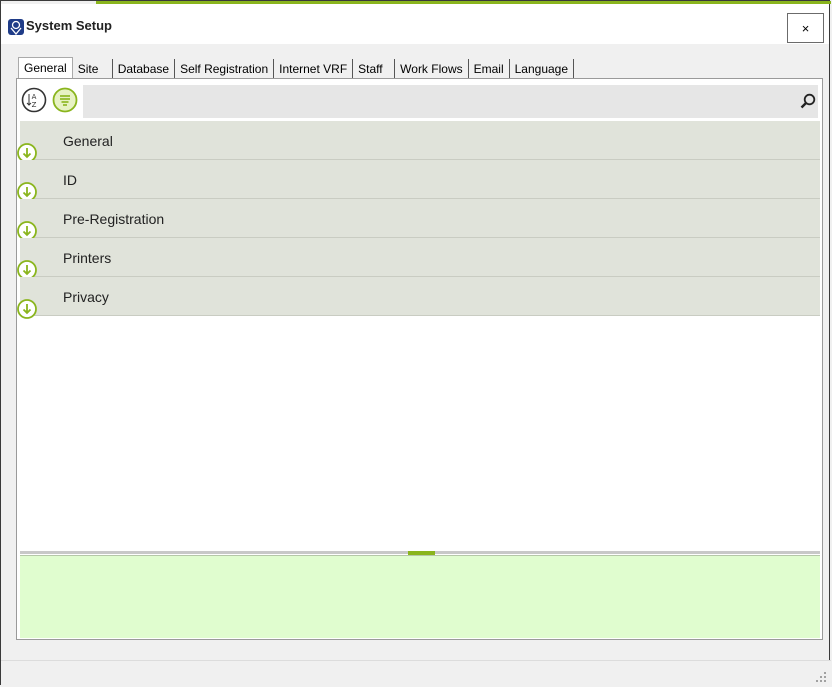 The width and height of the screenshot is (832, 687). Describe the element at coordinates (450, 101) in the screenshot. I see `search-input` at that location.